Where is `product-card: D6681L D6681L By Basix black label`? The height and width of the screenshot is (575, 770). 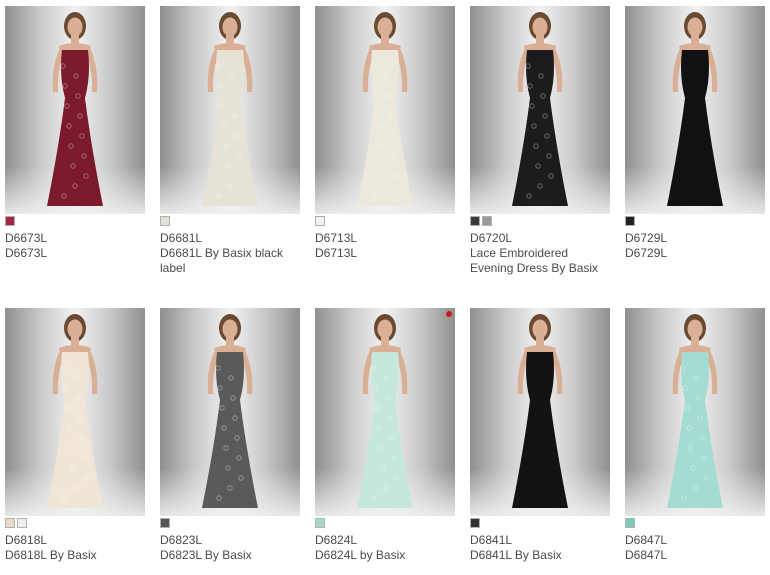
product-card: D6681L D6681L By Basix black label is located at coordinates (230, 141).